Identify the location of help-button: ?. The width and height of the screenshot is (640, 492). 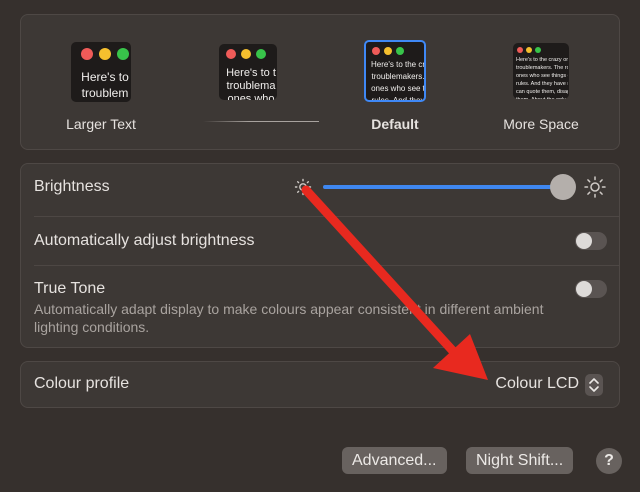
(609, 461).